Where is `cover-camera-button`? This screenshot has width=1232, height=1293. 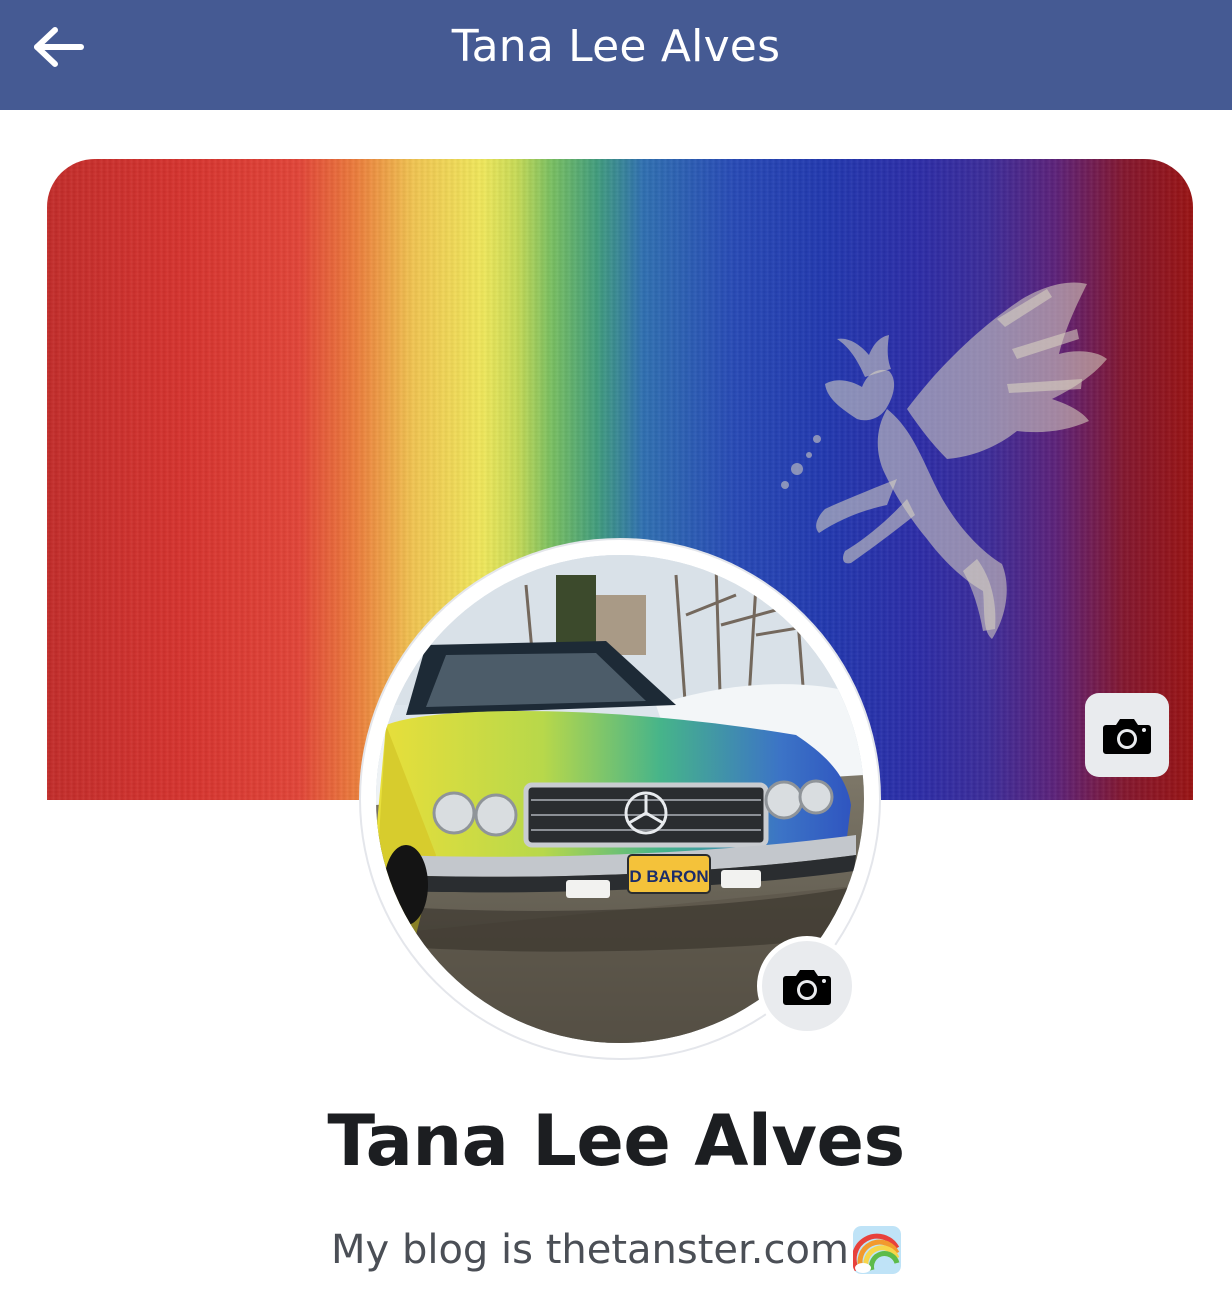 cover-camera-button is located at coordinates (1127, 735).